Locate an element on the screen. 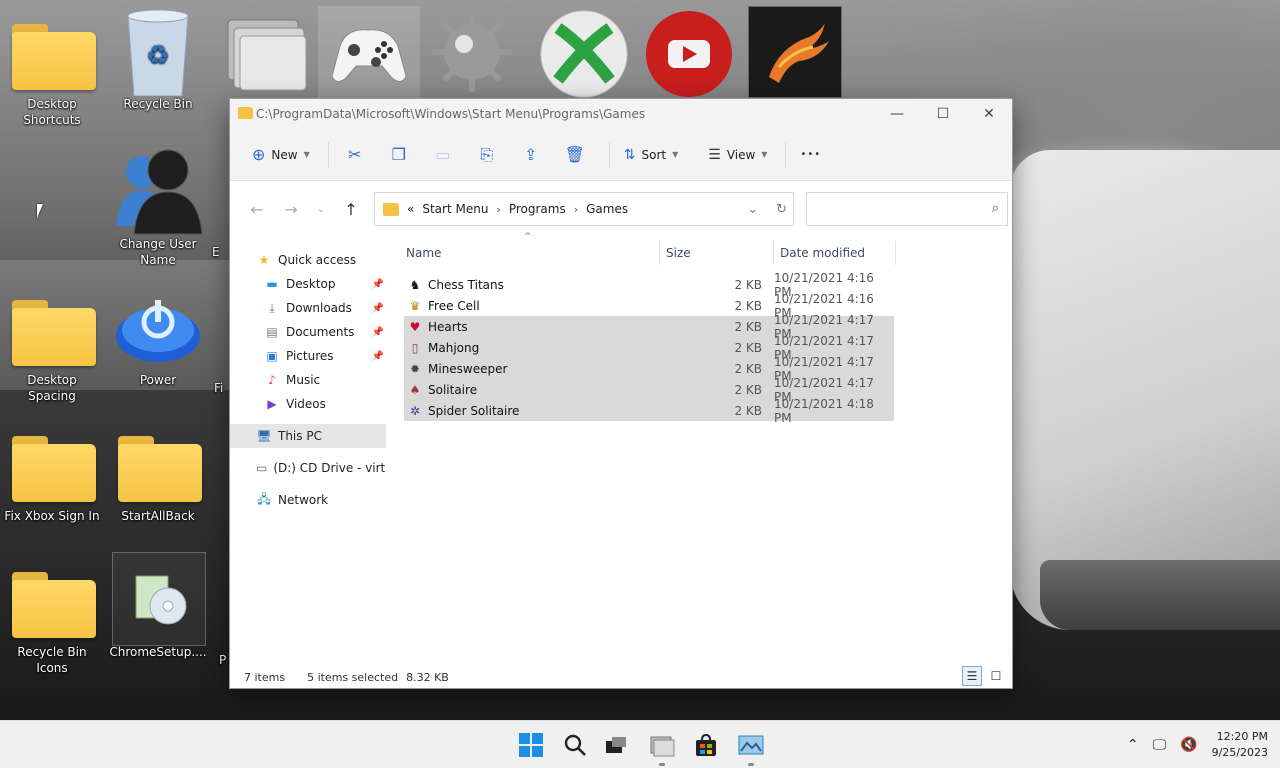 This screenshot has height=768, width=1280. nav-cd-drive: ▭ (D:) CD Drive - virti is located at coordinates (308, 468).